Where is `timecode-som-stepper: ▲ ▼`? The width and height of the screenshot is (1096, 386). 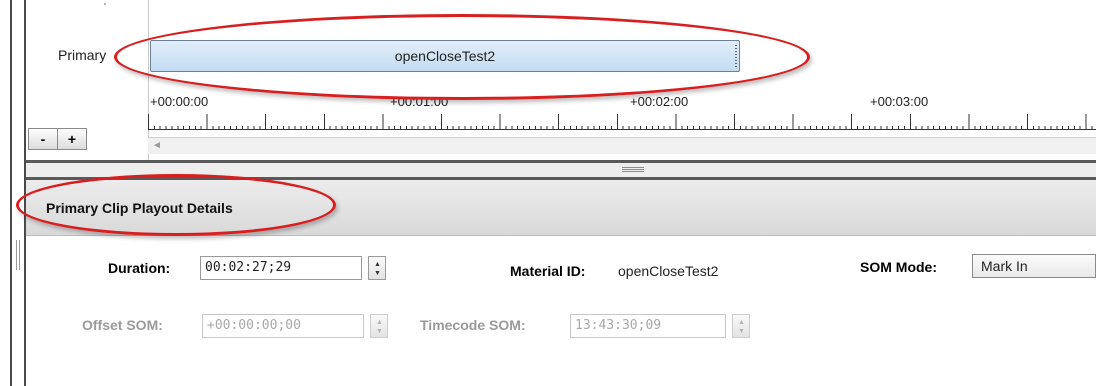 timecode-som-stepper: ▲ ▼ is located at coordinates (741, 326).